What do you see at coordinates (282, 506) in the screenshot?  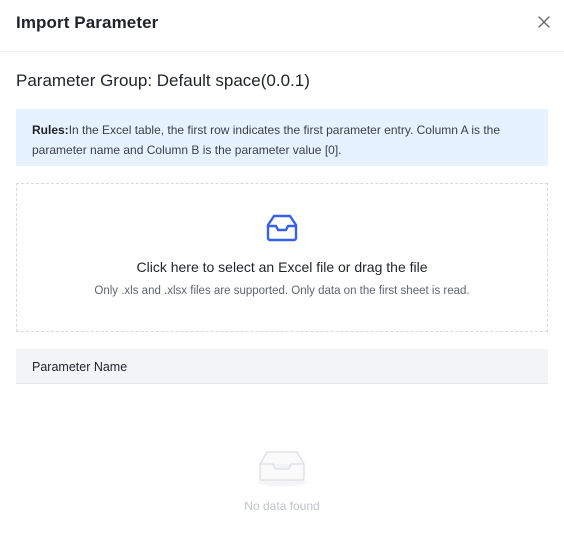 I see `empty-state-text: No data found` at bounding box center [282, 506].